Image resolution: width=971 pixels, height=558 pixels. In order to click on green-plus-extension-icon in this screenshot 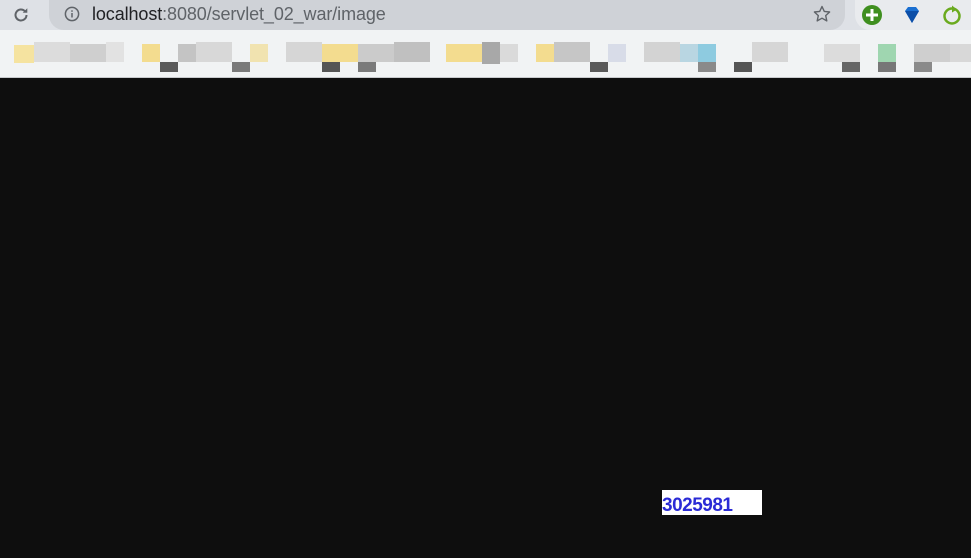, I will do `click(872, 15)`.